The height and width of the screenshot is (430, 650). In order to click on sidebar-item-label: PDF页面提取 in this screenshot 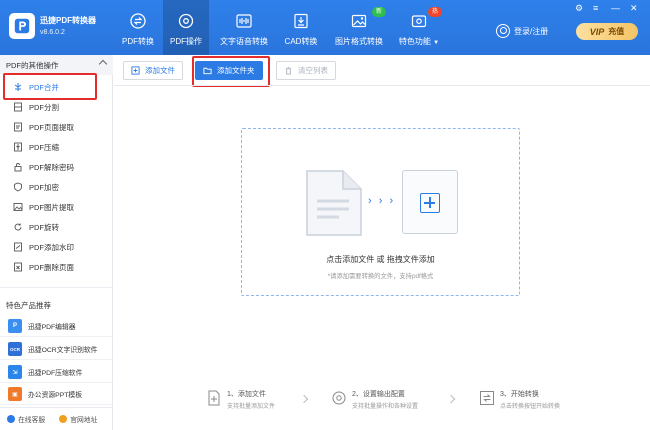, I will do `click(51, 127)`.